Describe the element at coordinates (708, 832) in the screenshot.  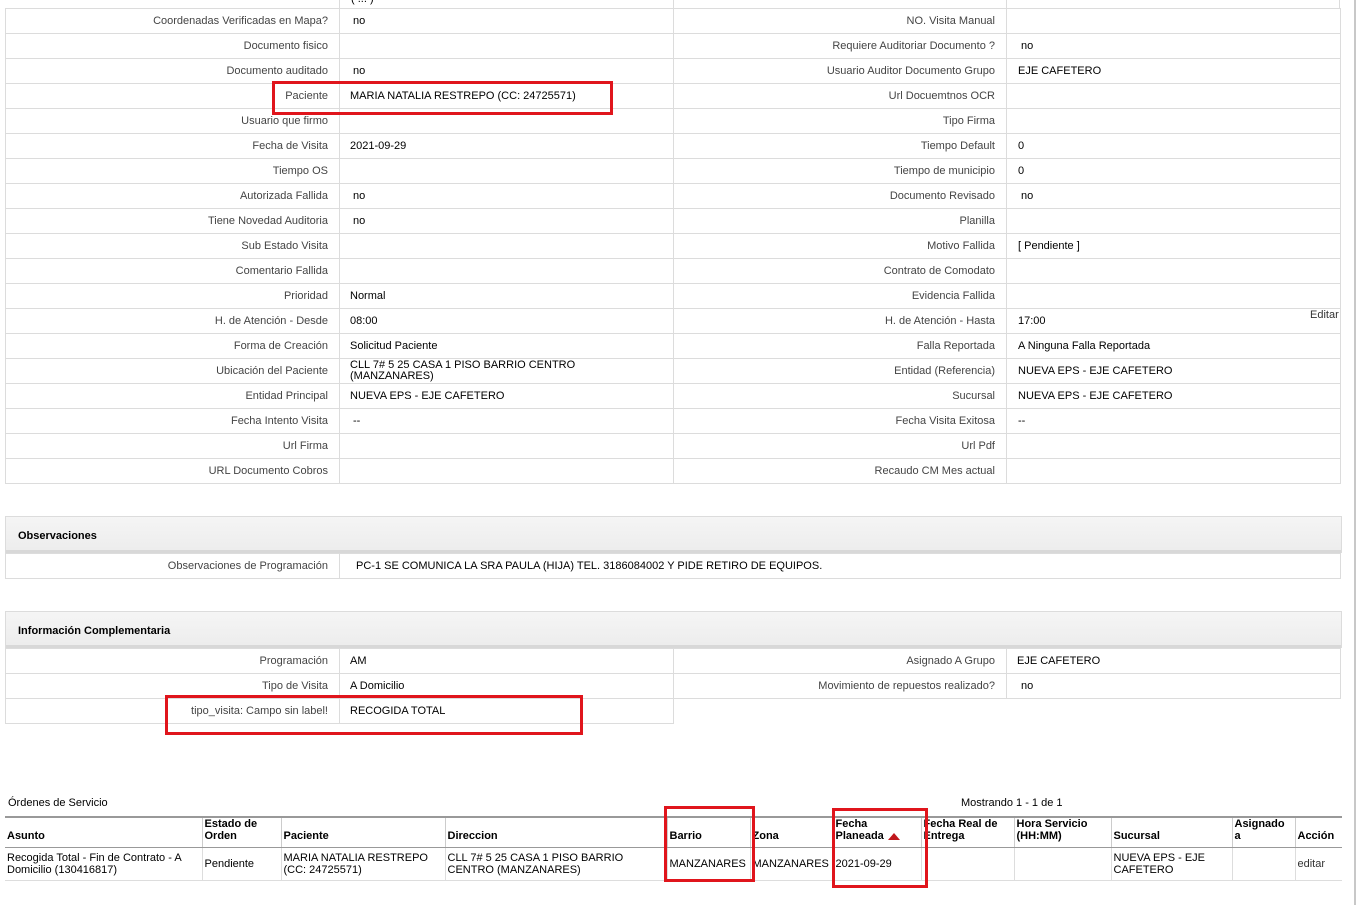
I see `col-barrio: Barrio` at that location.